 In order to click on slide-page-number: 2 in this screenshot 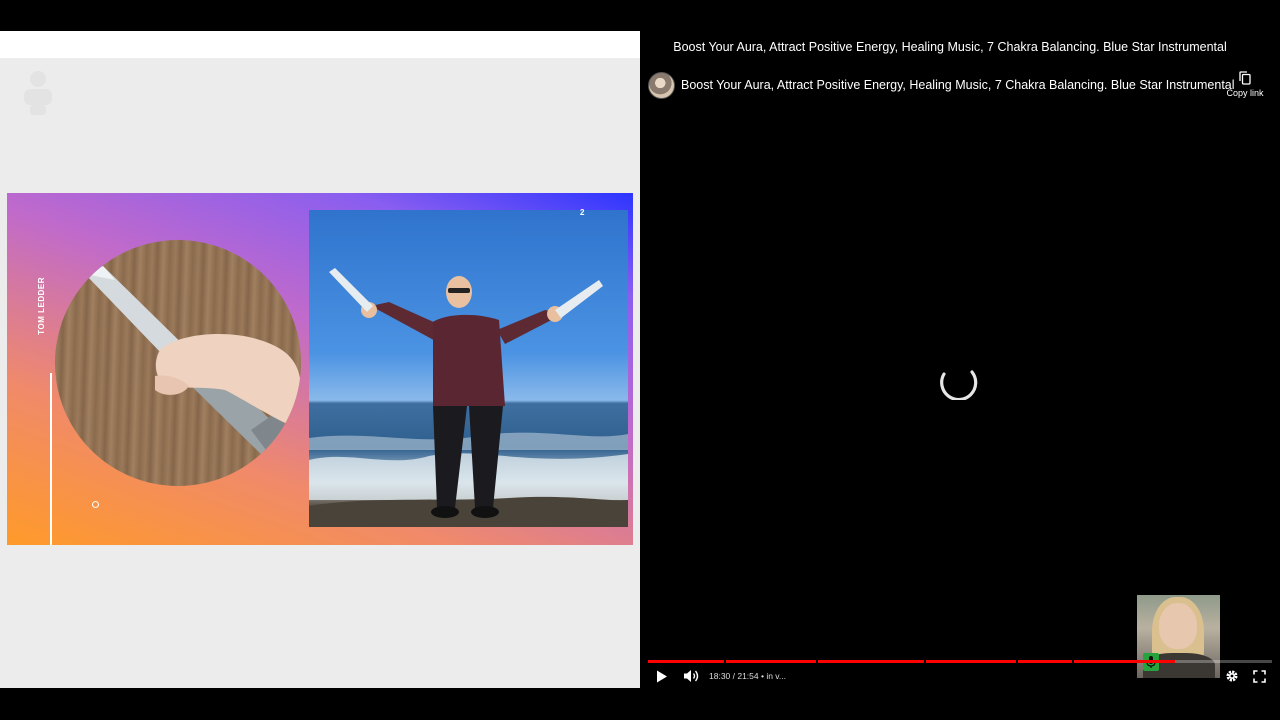, I will do `click(582, 212)`.